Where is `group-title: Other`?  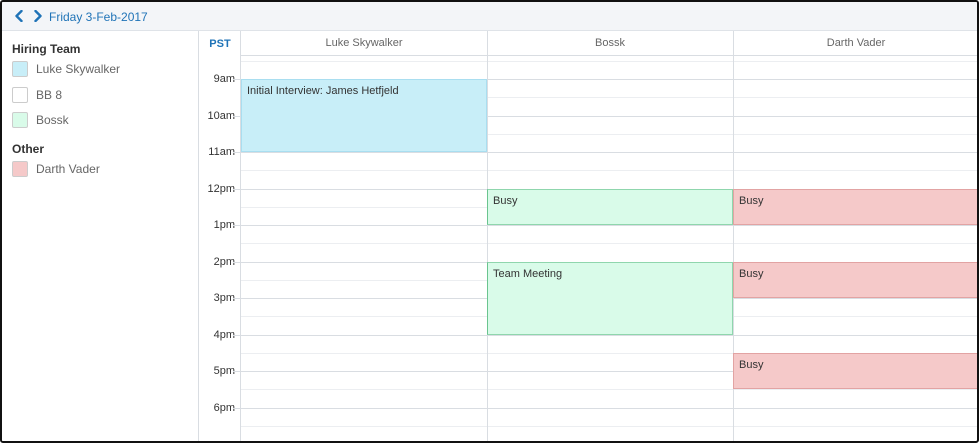 group-title: Other is located at coordinates (28, 149).